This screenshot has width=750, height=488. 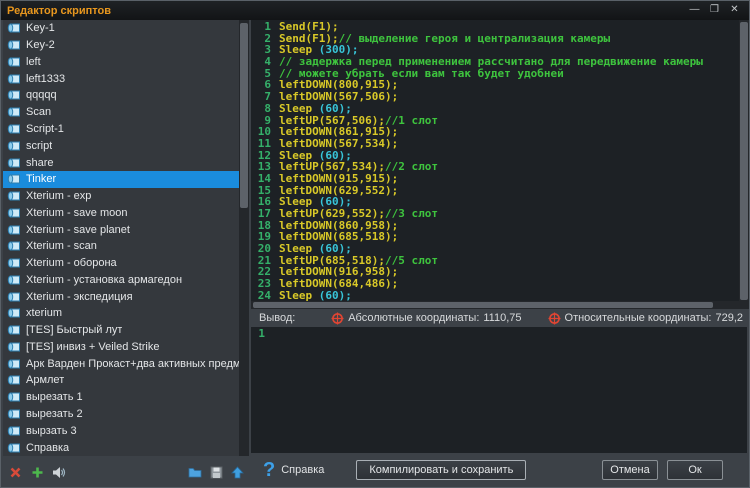 What do you see at coordinates (48, 447) in the screenshot?
I see `script-name: Справка` at bounding box center [48, 447].